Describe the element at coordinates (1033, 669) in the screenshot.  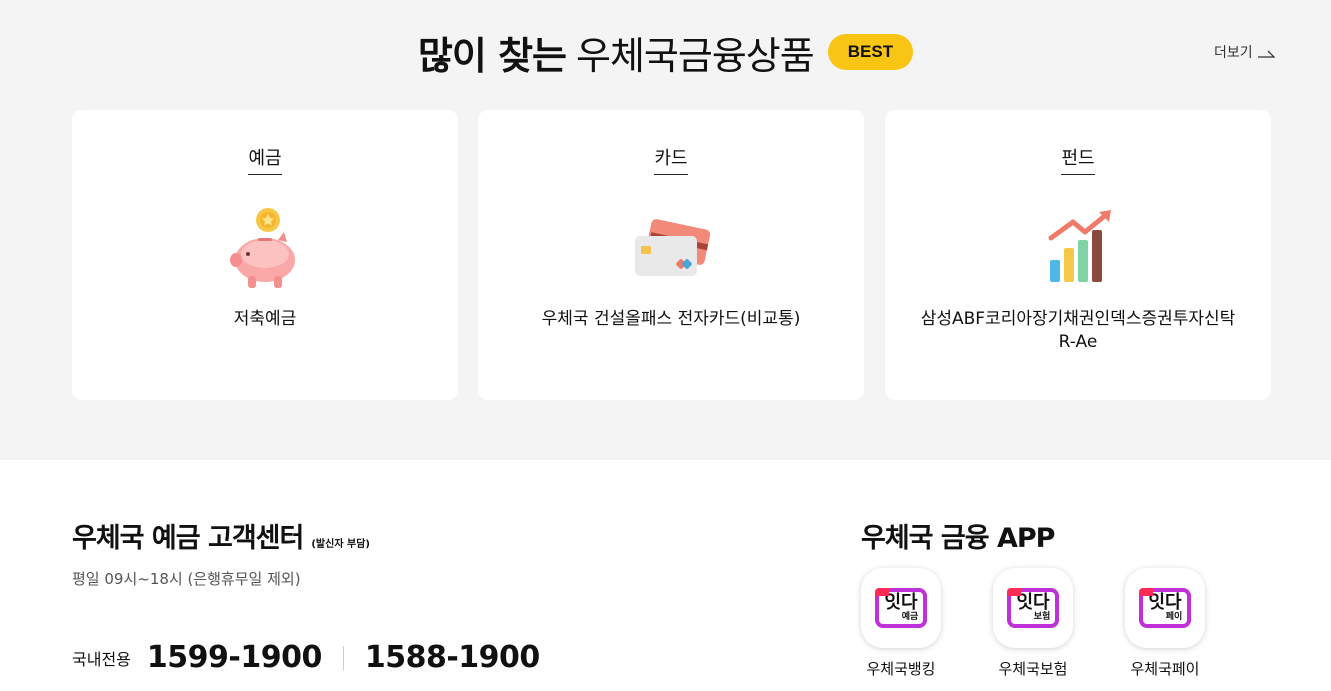
I see `app-name: 우체국보험` at that location.